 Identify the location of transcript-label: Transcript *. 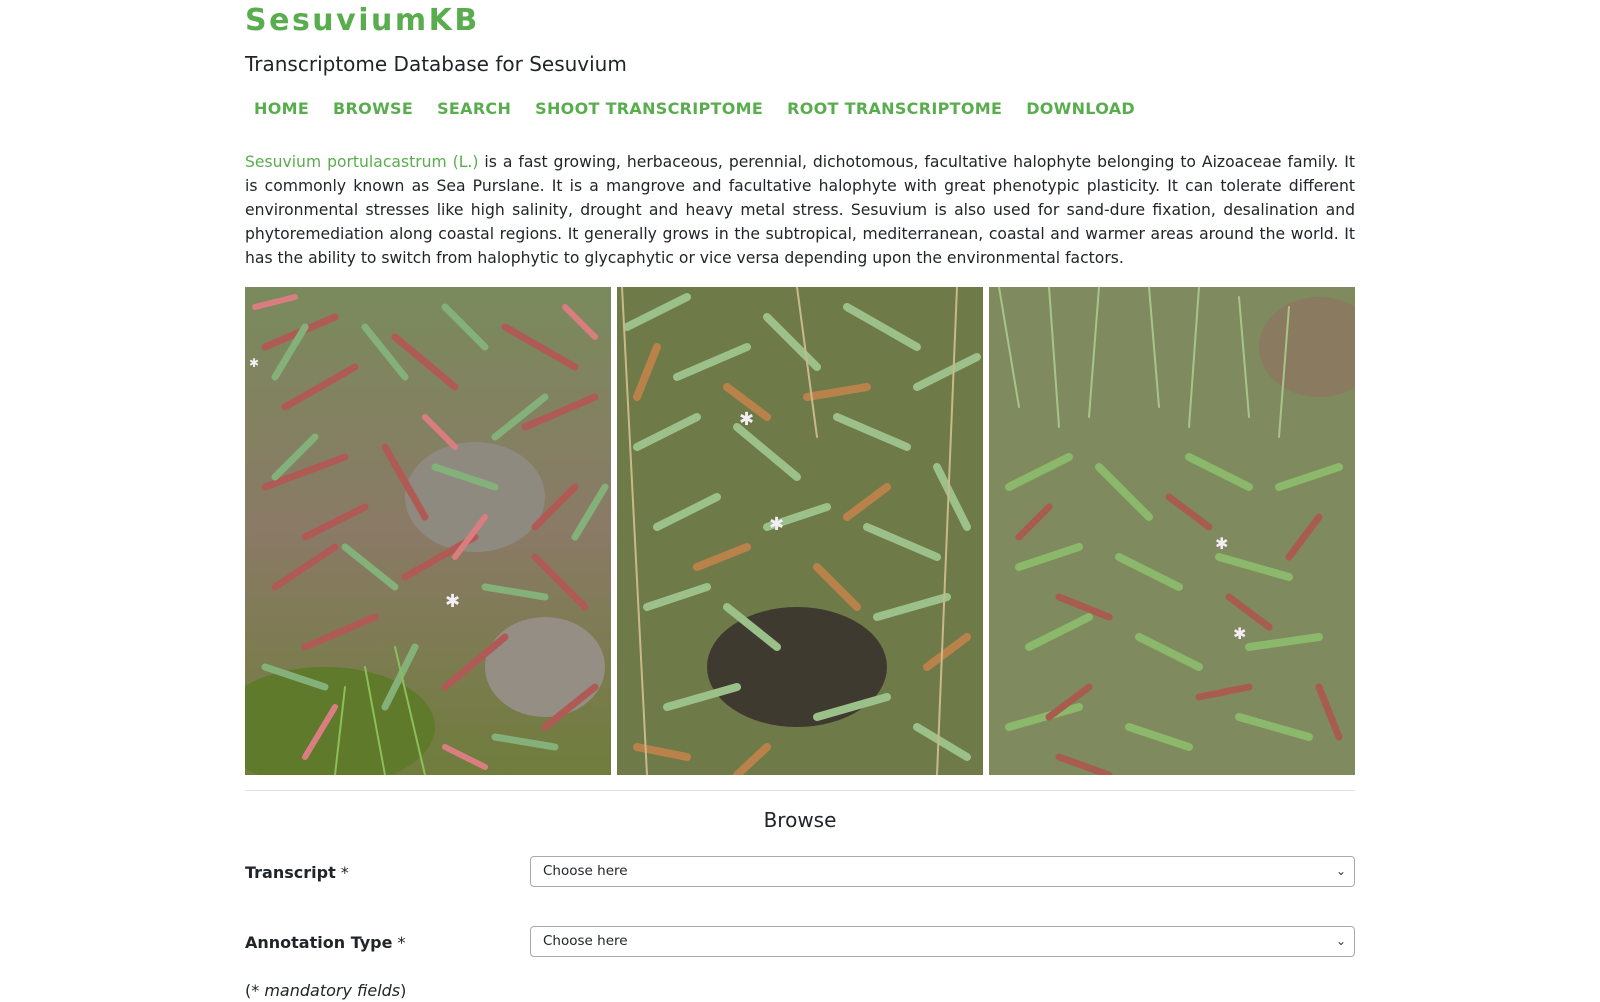
(297, 872).